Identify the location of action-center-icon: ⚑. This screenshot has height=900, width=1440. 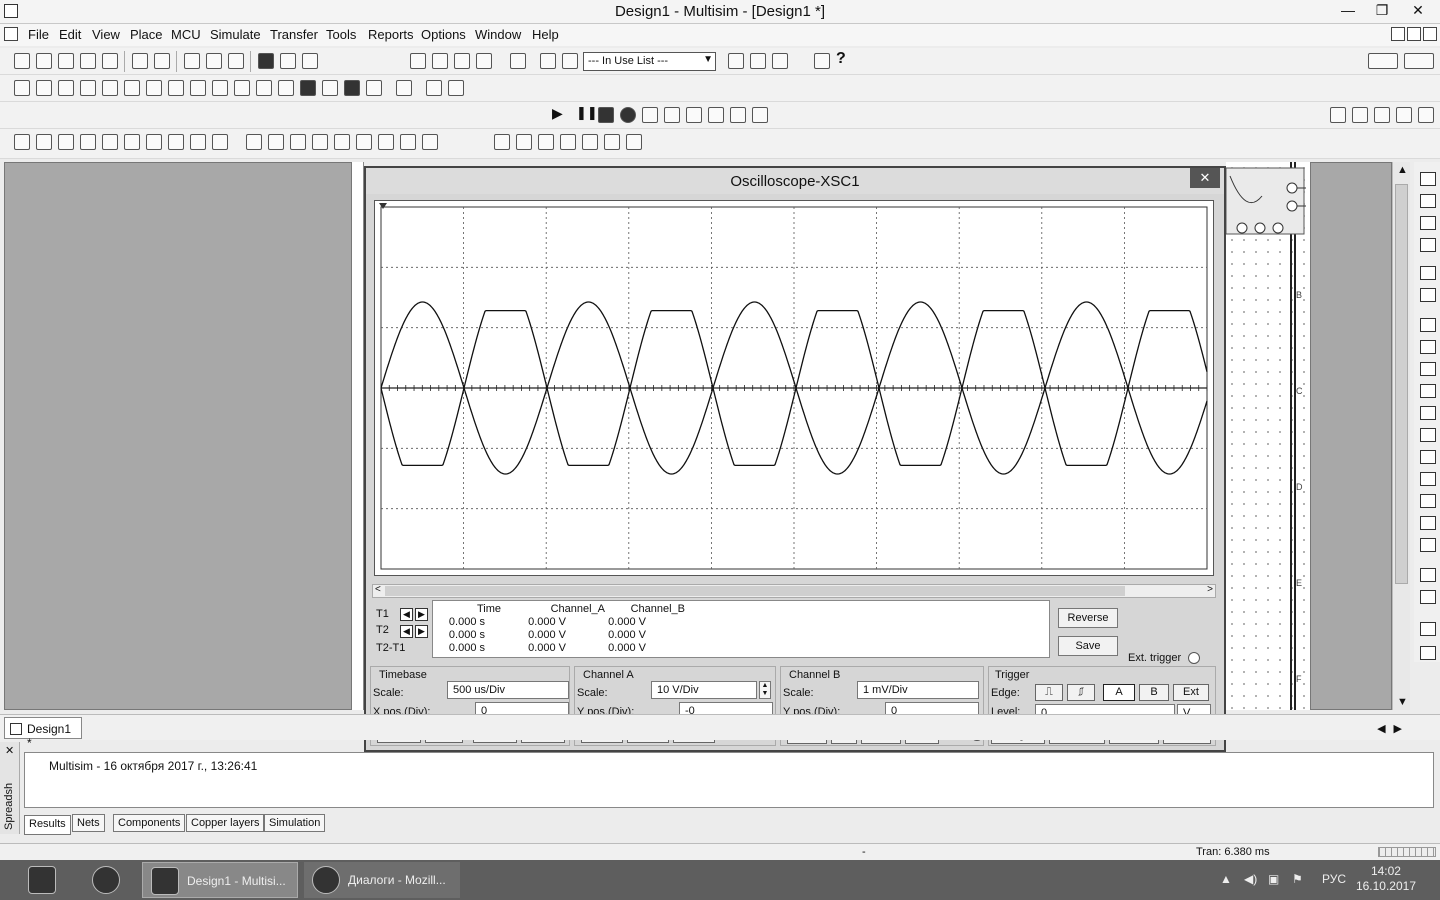
(1297, 879).